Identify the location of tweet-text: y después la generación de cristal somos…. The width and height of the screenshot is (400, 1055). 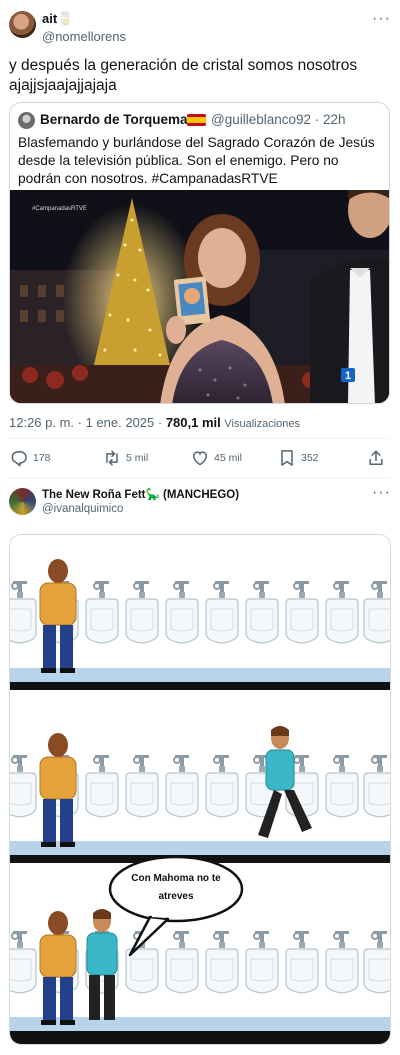
(183, 75).